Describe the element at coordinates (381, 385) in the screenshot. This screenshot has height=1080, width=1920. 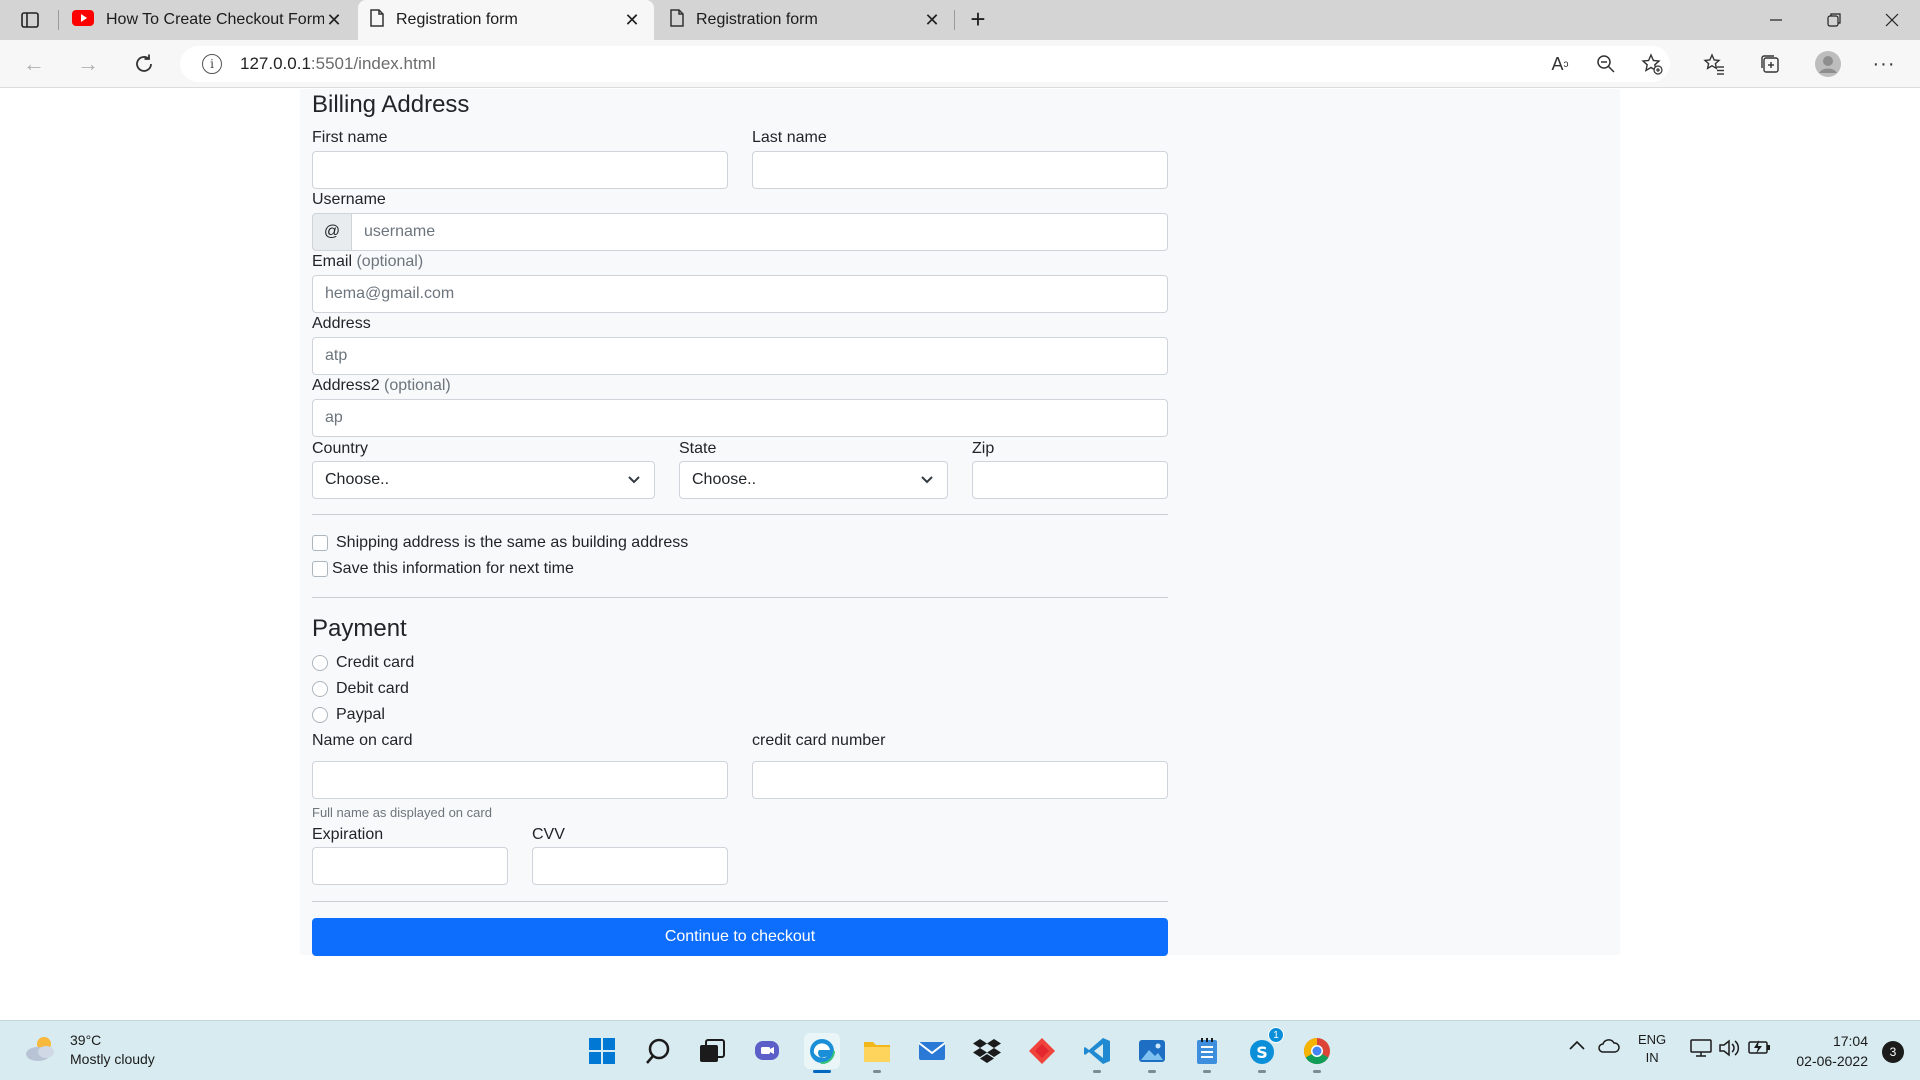
I see `address2-label: Address2 (optional)` at that location.